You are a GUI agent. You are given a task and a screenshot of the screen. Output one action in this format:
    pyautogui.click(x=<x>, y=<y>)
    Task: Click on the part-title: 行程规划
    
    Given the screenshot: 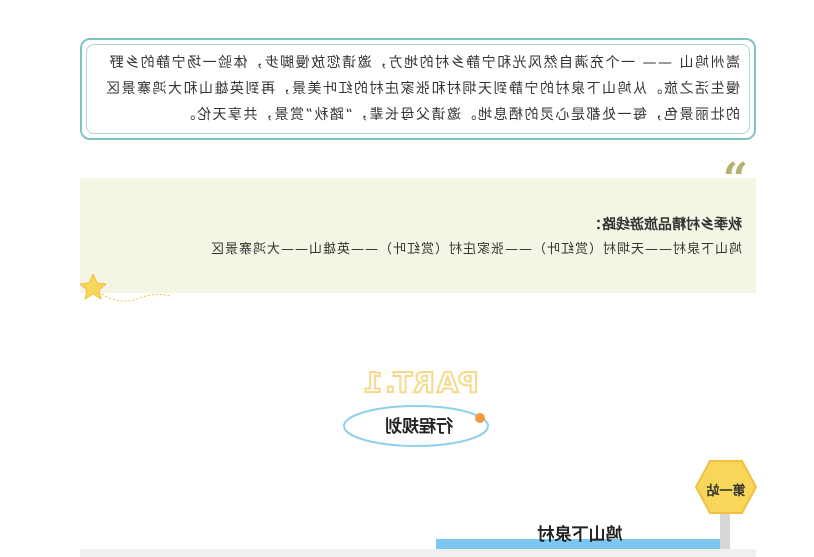 What is the action you would take?
    pyautogui.click(x=419, y=427)
    